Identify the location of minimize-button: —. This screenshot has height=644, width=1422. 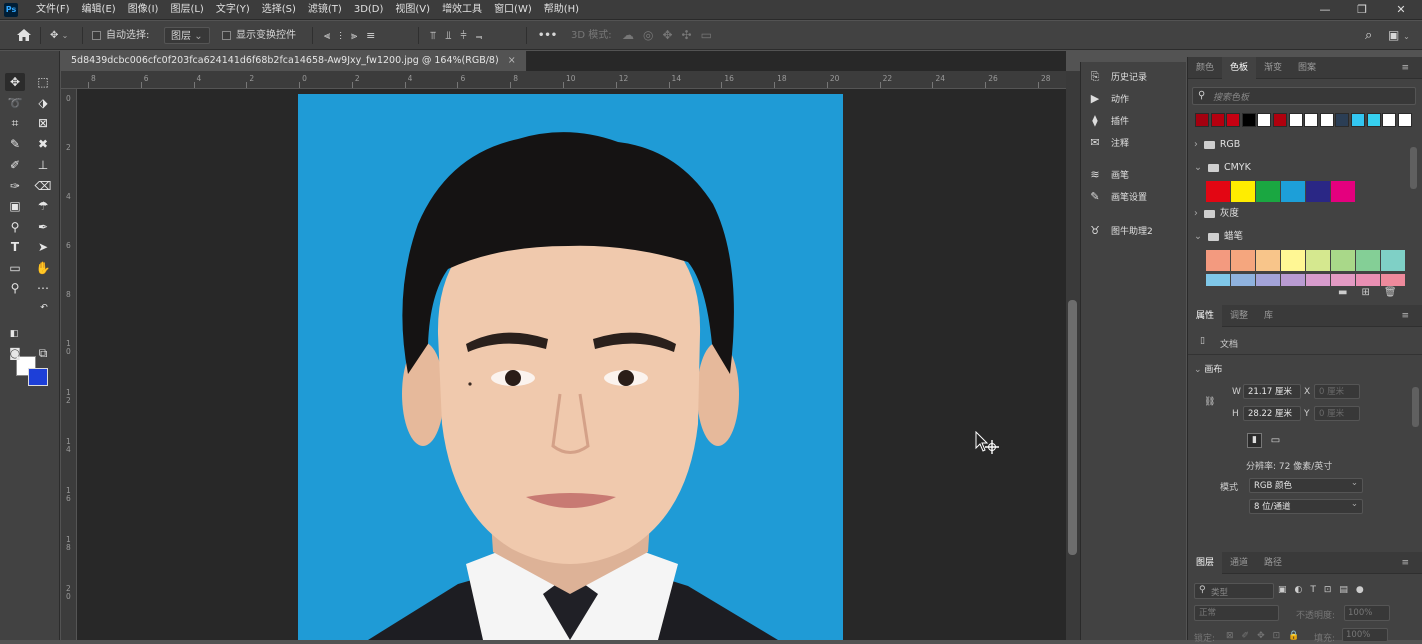
(1325, 10).